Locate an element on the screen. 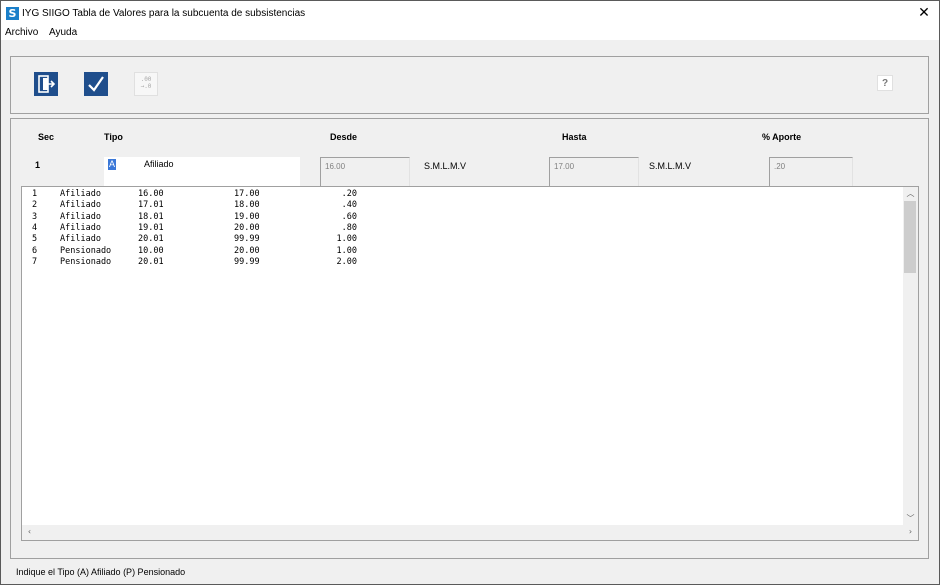 The height and width of the screenshot is (585, 940). exit-button is located at coordinates (46, 84).